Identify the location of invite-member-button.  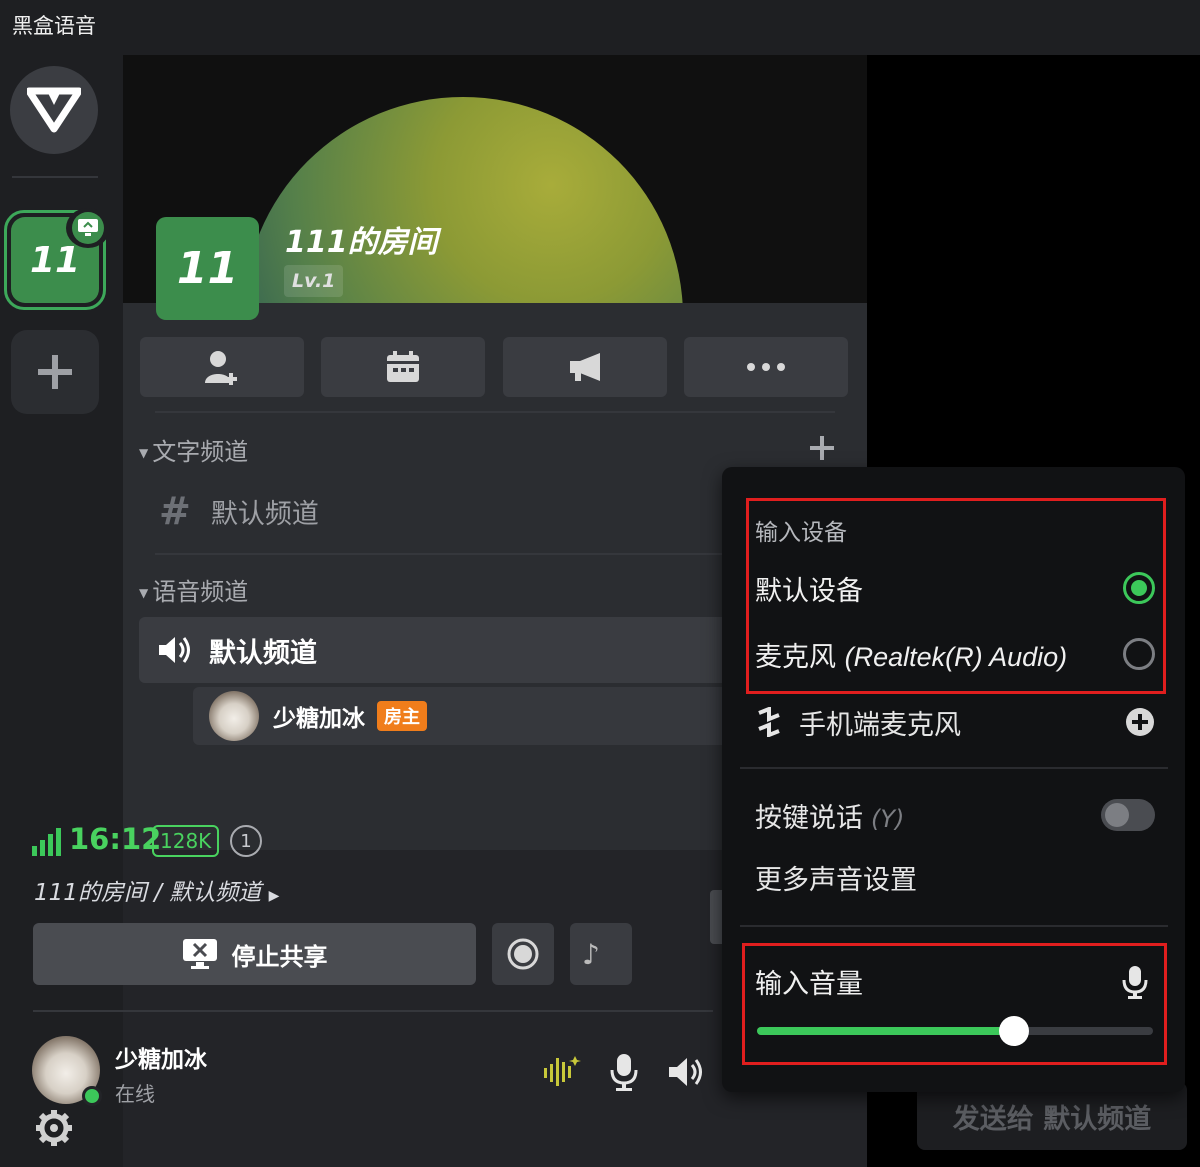
(222, 367).